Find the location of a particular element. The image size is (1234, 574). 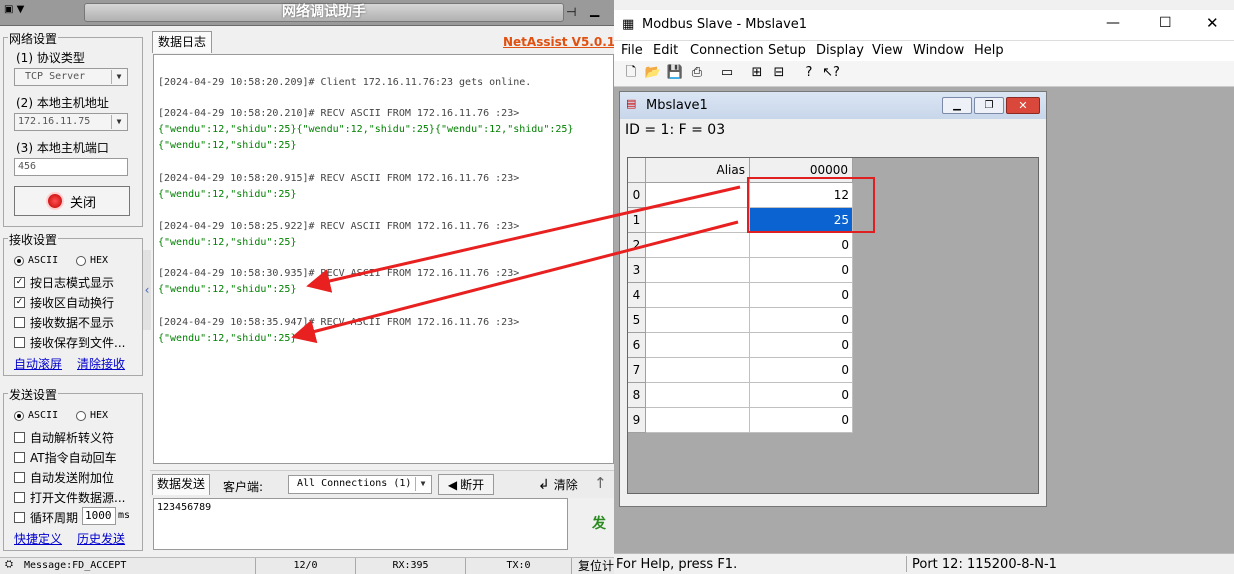

annotation-arrows is located at coordinates (516, 264).